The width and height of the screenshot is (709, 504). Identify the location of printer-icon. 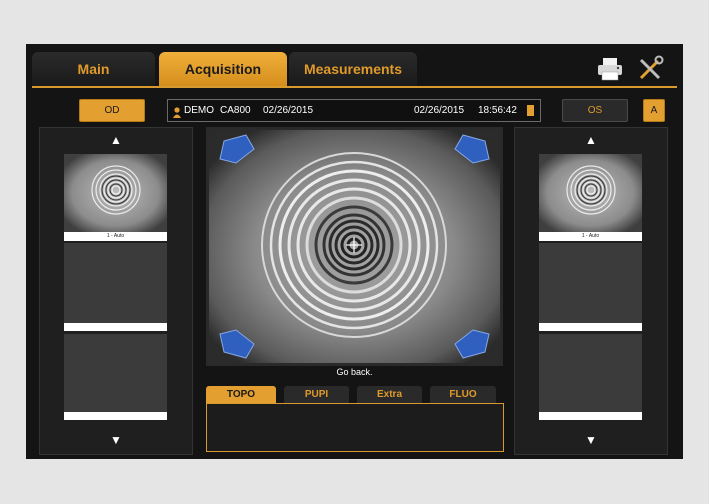
(610, 69).